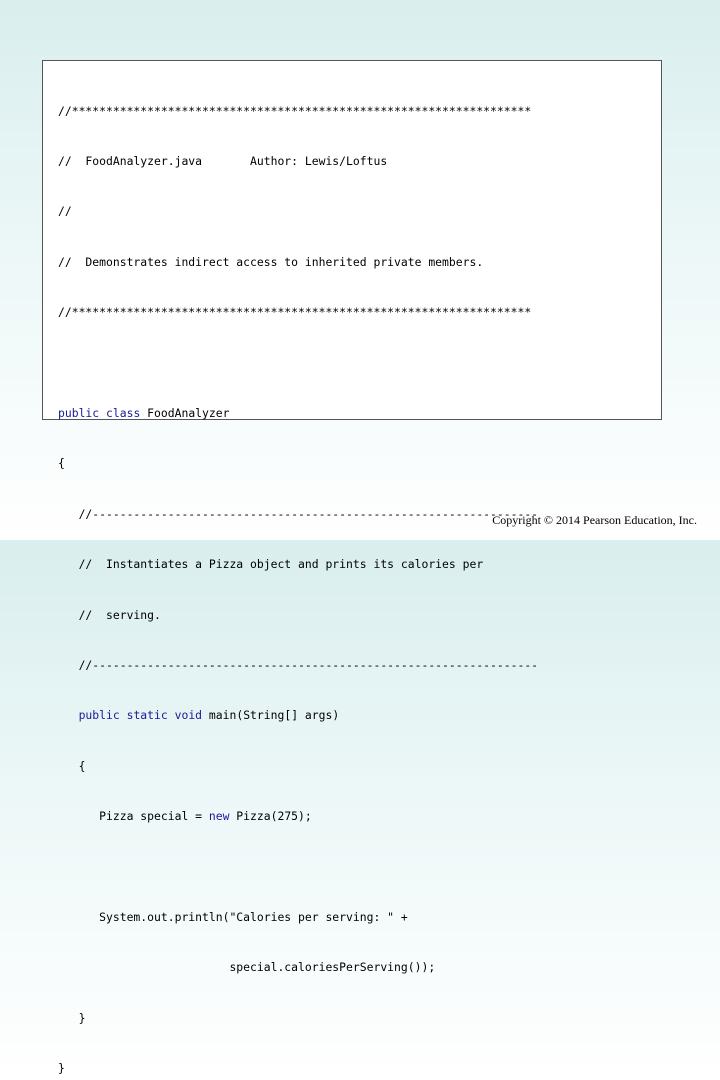  Describe the element at coordinates (147, 715) in the screenshot. I see `keyword-static: static` at that location.